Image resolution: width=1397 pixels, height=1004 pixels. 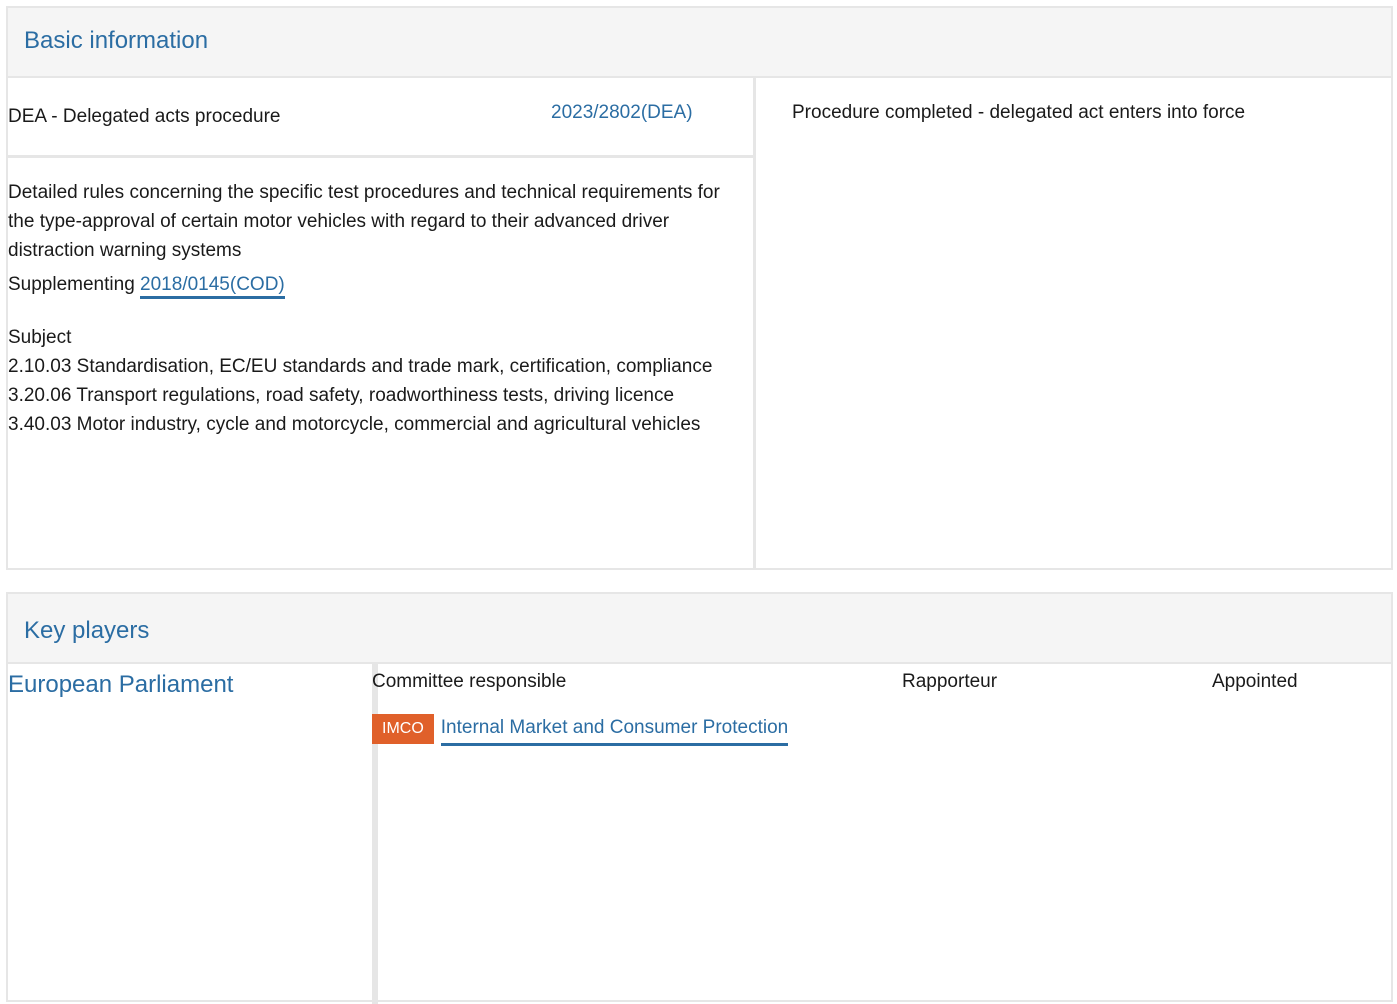 I want to click on supplementing-label: Supplementing, so click(x=71, y=284).